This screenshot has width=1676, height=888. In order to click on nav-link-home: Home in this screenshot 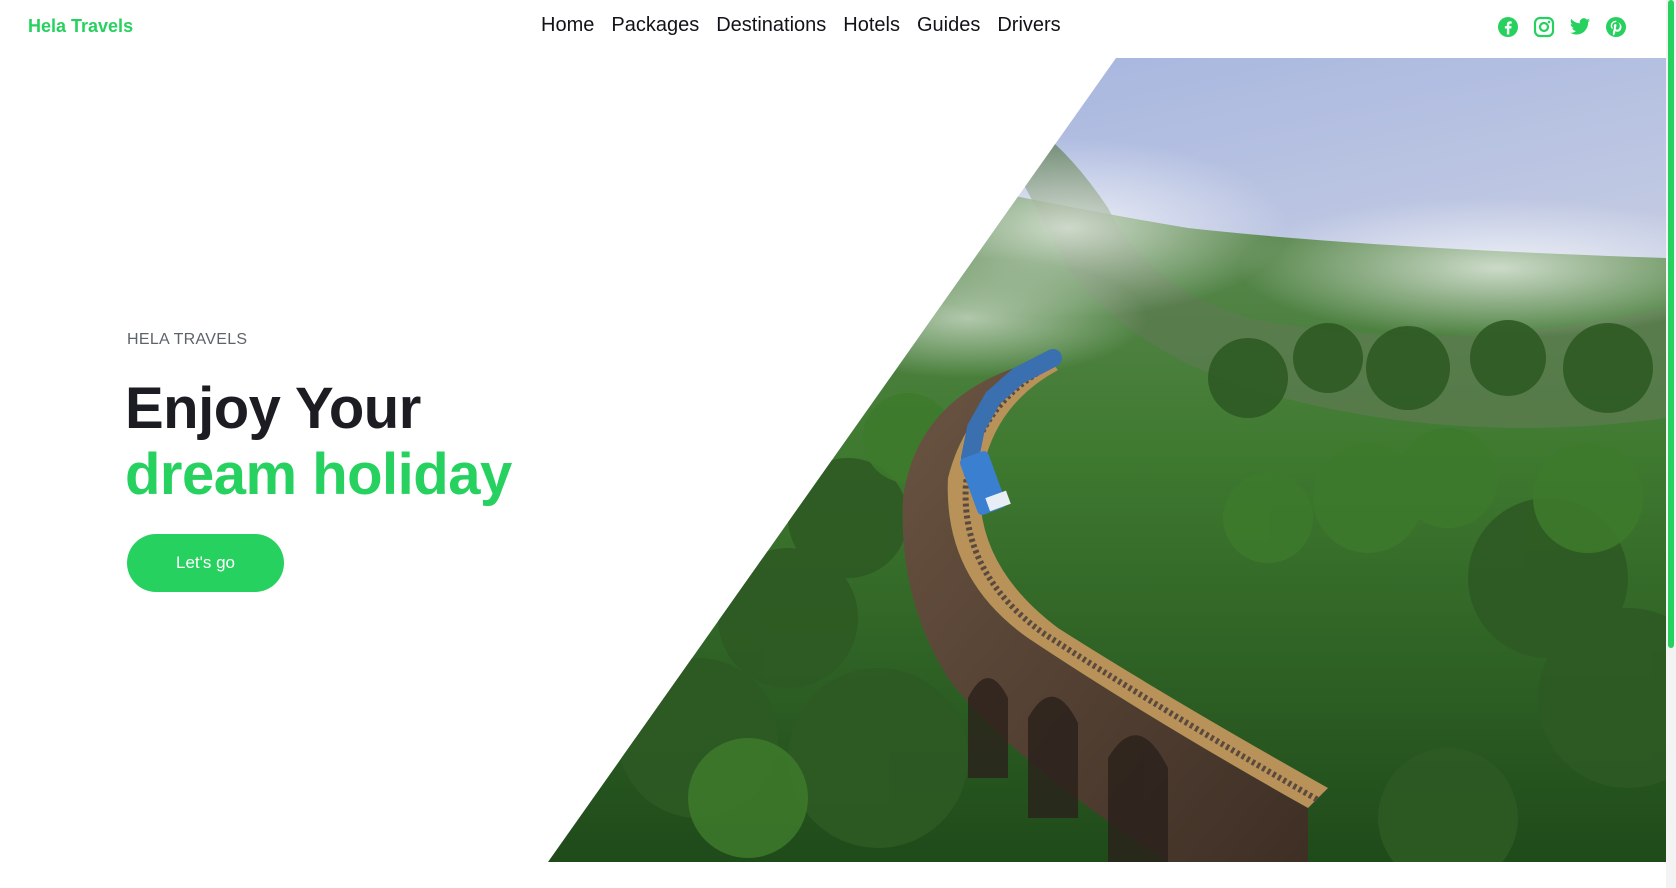, I will do `click(567, 25)`.